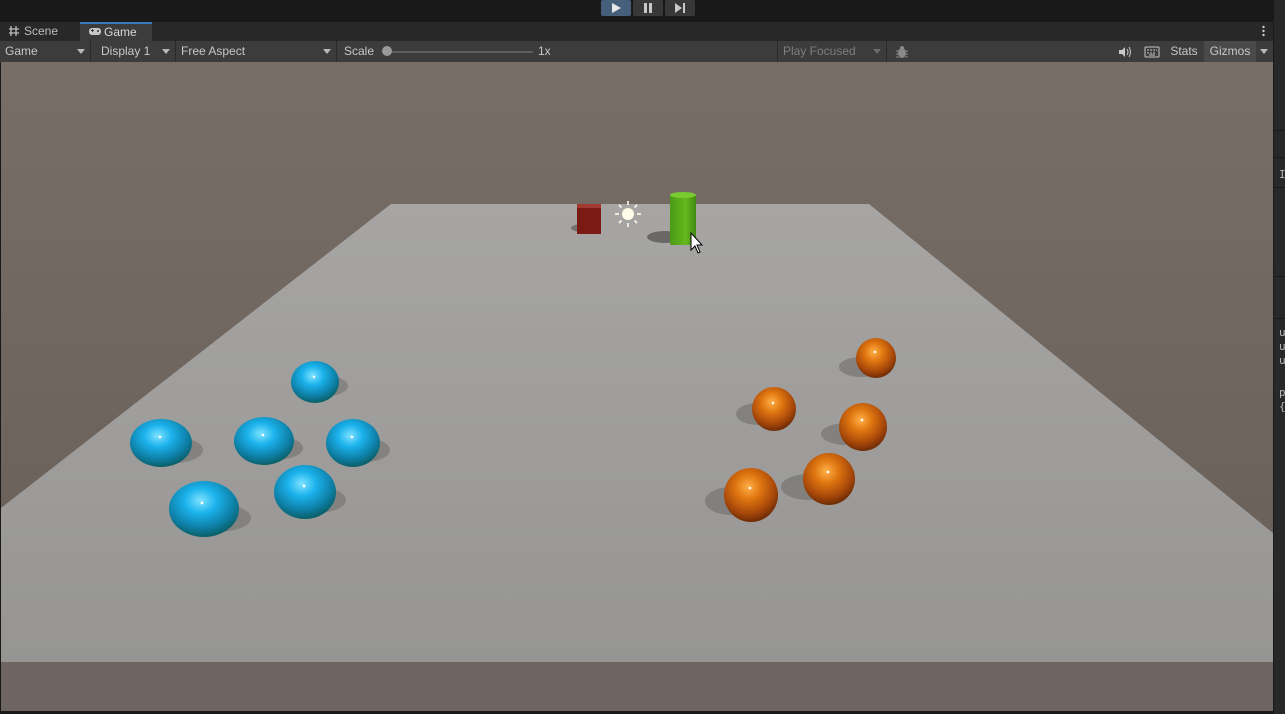 This screenshot has height=714, width=1285. I want to click on aspect-dropdown: Free Aspect, so click(256, 51).